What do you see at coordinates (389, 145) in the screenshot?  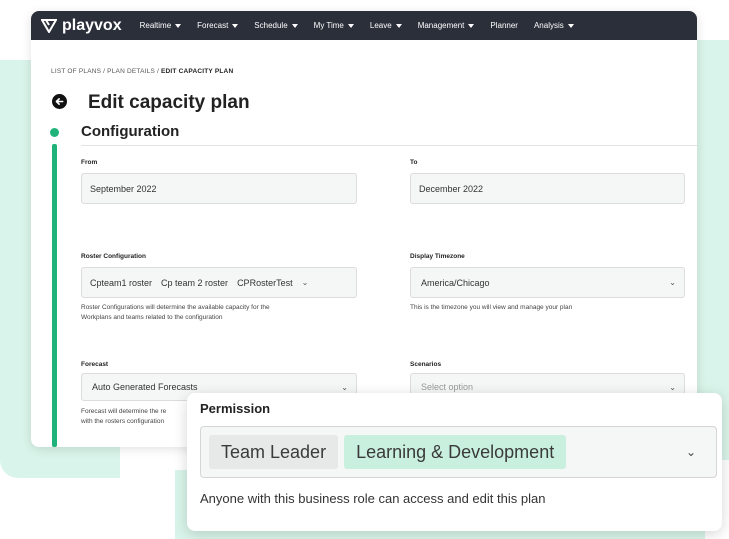 I see `section-divider` at bounding box center [389, 145].